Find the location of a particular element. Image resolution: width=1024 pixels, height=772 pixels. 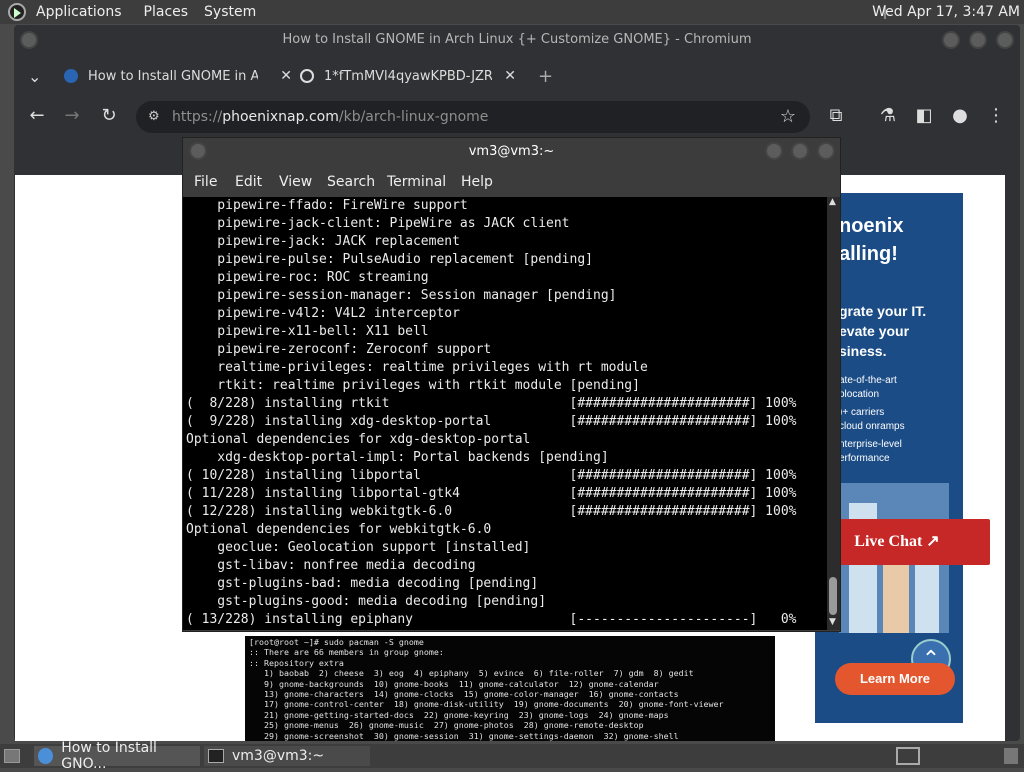

tab-label: How to Install GNOME in Arc is located at coordinates (173, 76).